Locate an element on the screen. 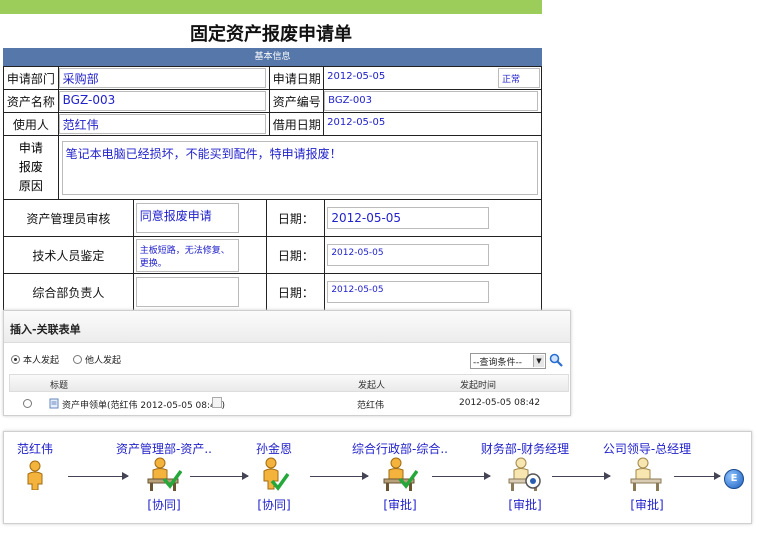  user-label: 使用人 is located at coordinates (31, 124).